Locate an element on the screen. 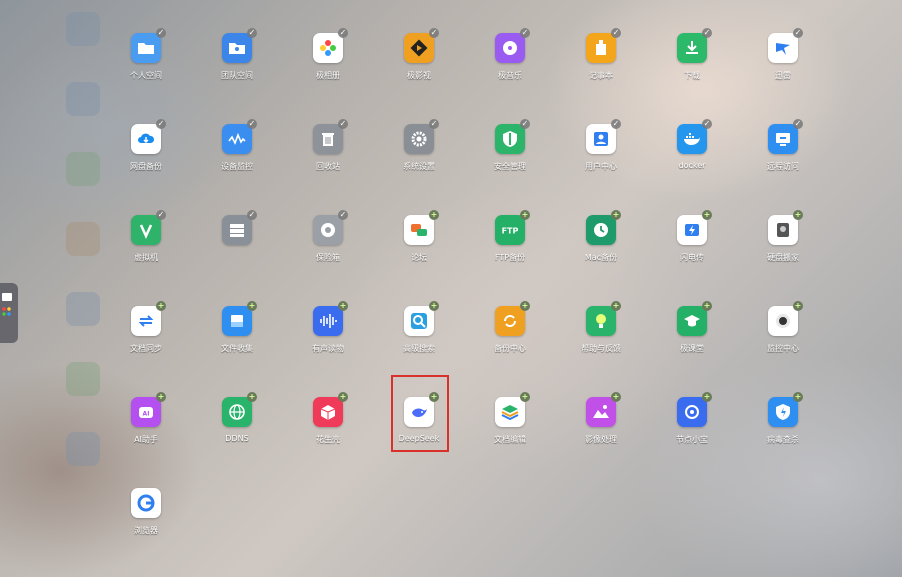 Image resolution: width=902 pixels, height=577 pixels. download-icon is located at coordinates (692, 48).